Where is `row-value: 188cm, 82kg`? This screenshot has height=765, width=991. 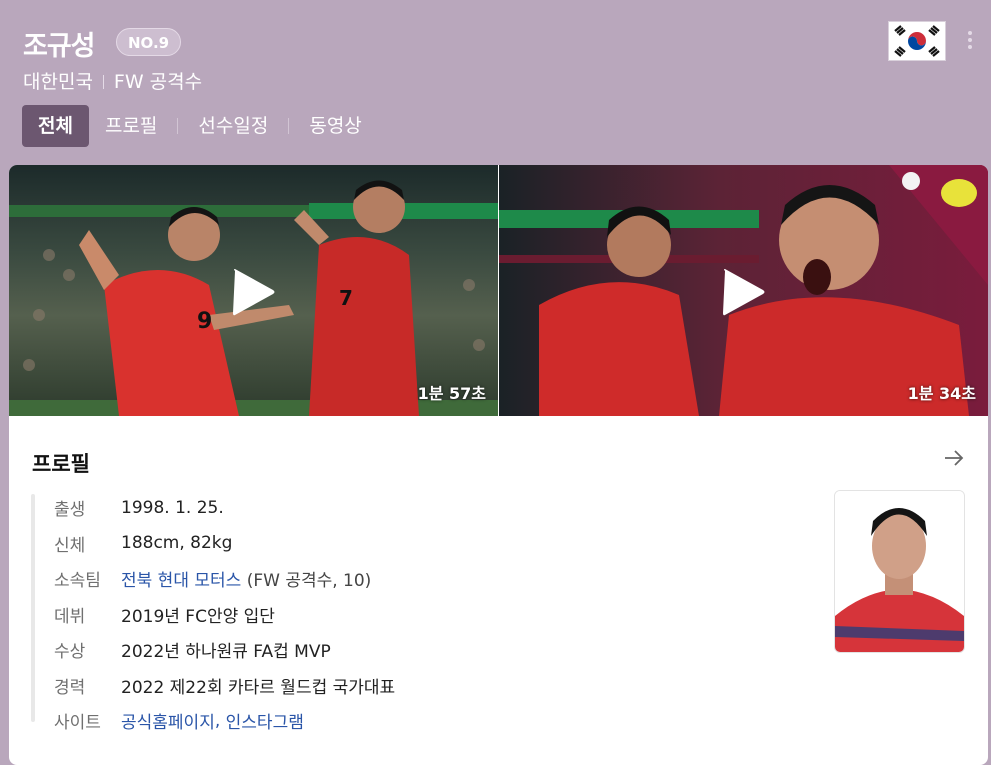 row-value: 188cm, 82kg is located at coordinates (177, 543).